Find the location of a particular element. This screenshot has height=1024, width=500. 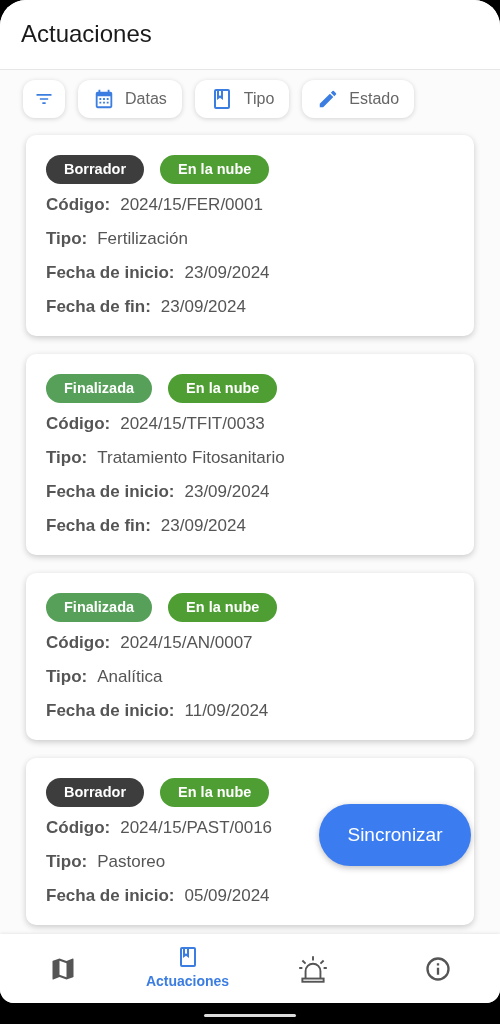

filter-button is located at coordinates (44, 99).